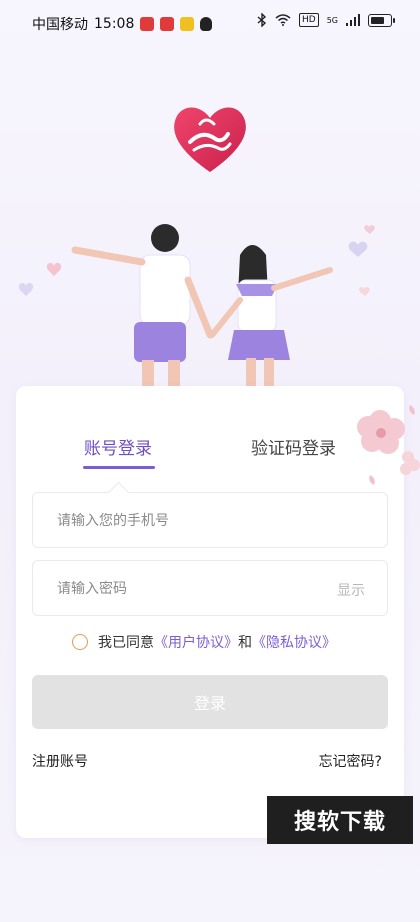 The width and height of the screenshot is (420, 922). What do you see at coordinates (294, 642) in the screenshot?
I see `privacy-agreement-link: 《隐私协议》` at bounding box center [294, 642].